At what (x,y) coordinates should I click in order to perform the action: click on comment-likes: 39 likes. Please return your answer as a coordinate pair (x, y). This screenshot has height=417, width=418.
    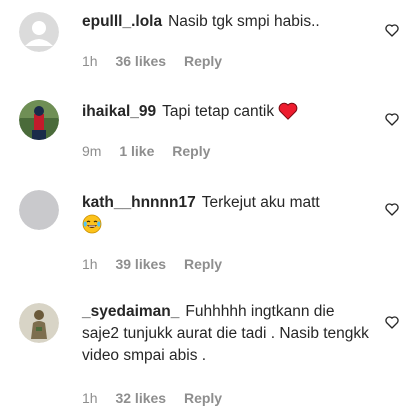
    Looking at the image, I should click on (140, 264).